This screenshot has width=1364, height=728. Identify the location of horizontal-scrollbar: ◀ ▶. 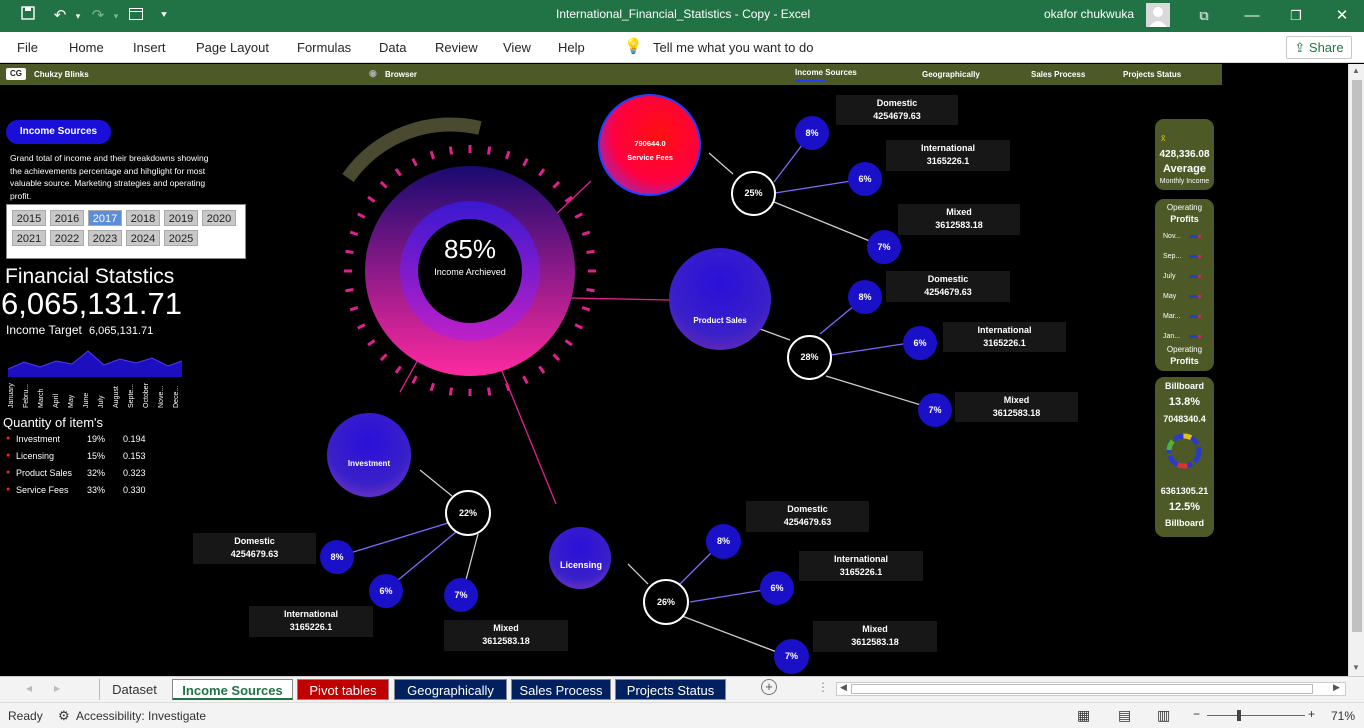
(1091, 689).